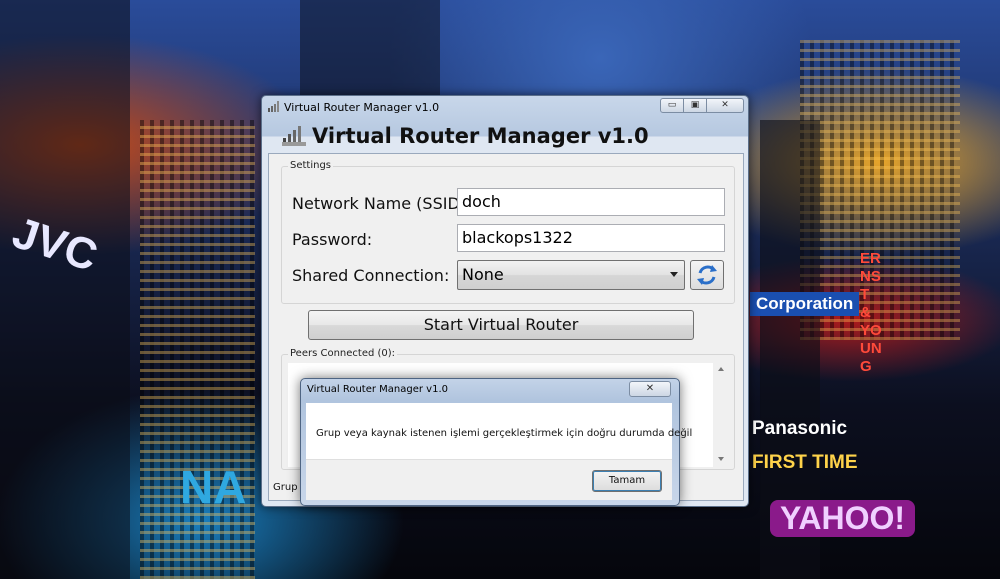  Describe the element at coordinates (501, 325) in the screenshot. I see `start-virtual-router-button: Start Virtual Router` at that location.